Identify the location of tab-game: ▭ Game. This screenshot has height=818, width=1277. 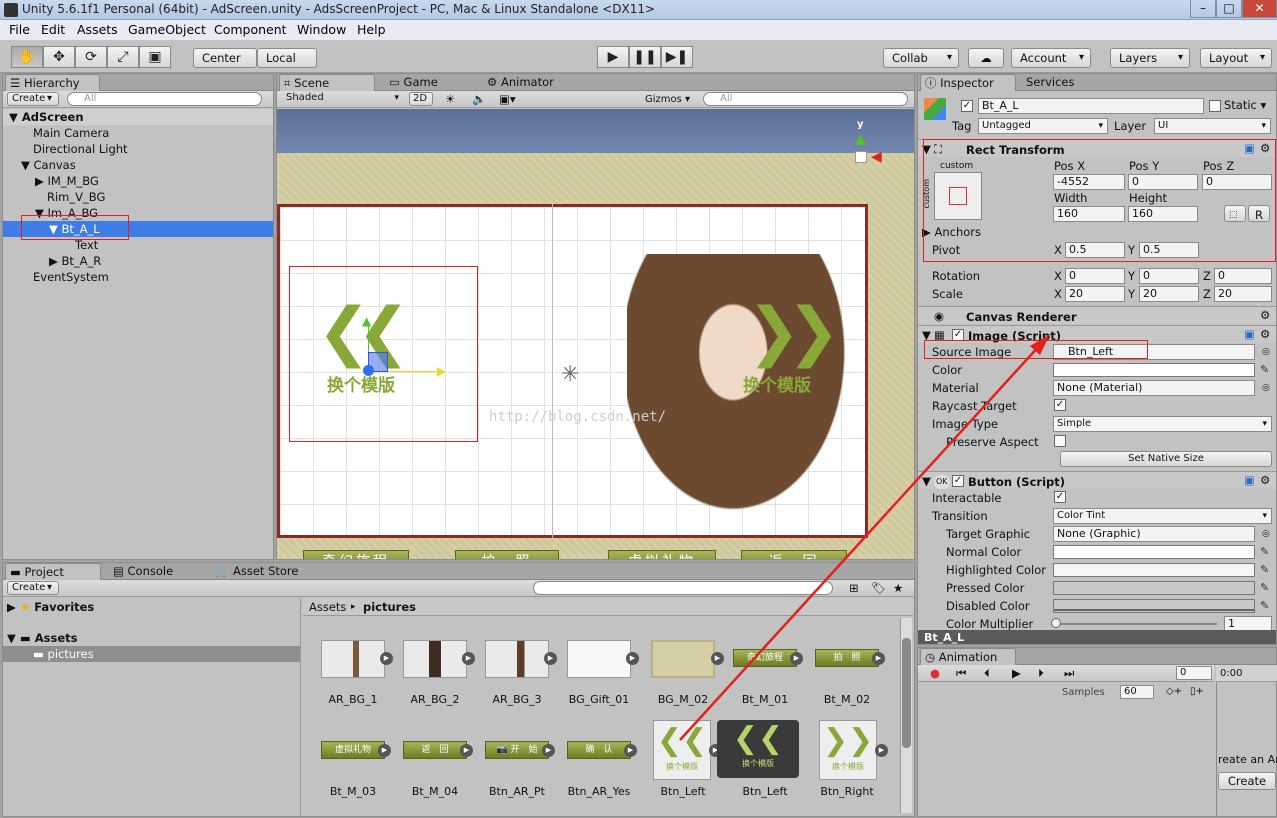
(425, 82).